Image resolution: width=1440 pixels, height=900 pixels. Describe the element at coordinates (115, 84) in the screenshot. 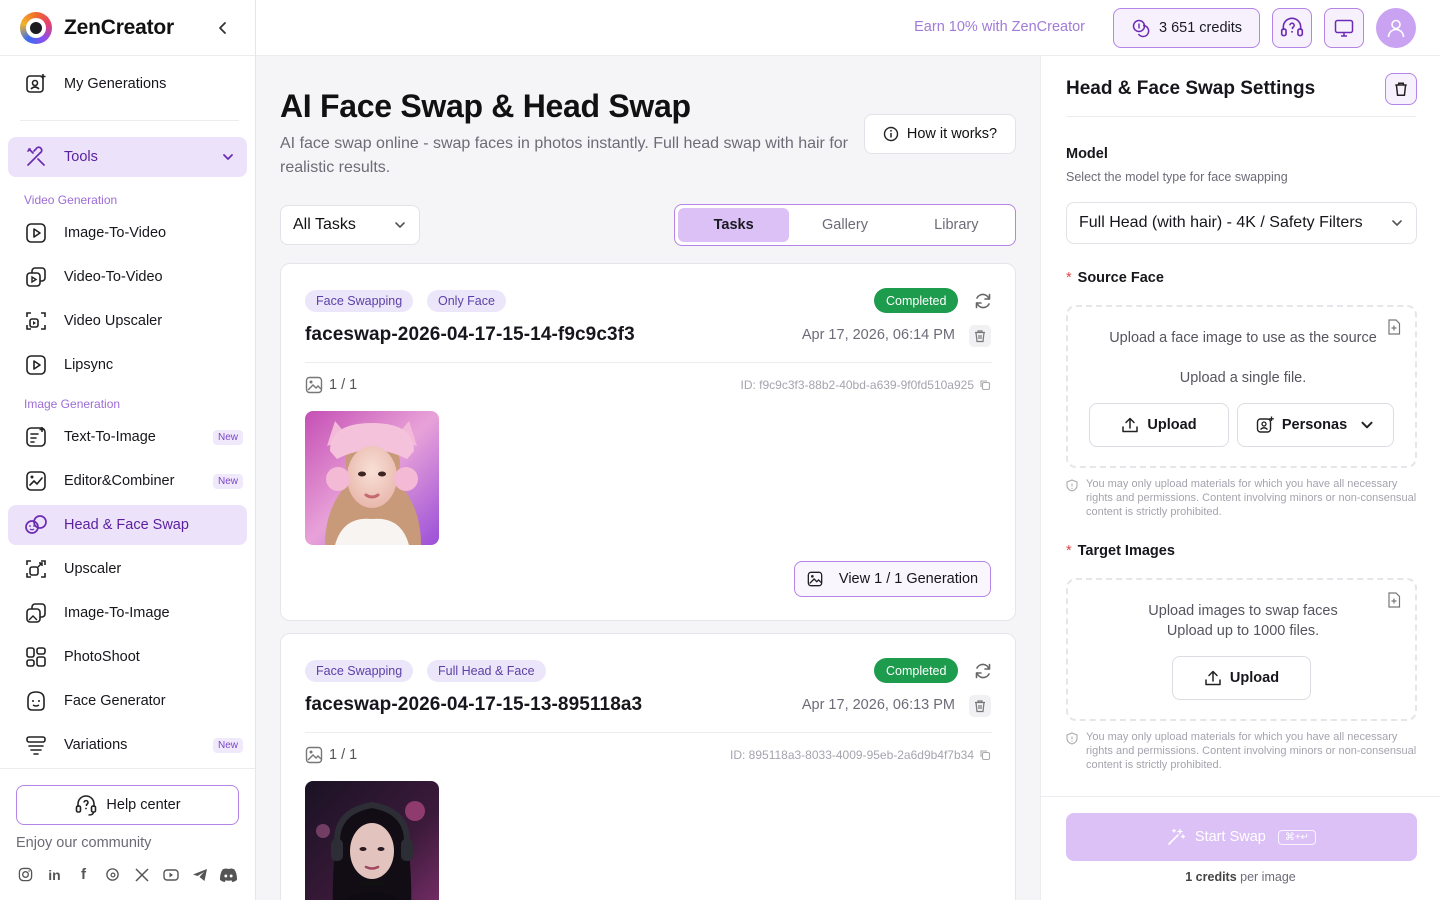

I see `sidebar-item-label: My Generations` at that location.